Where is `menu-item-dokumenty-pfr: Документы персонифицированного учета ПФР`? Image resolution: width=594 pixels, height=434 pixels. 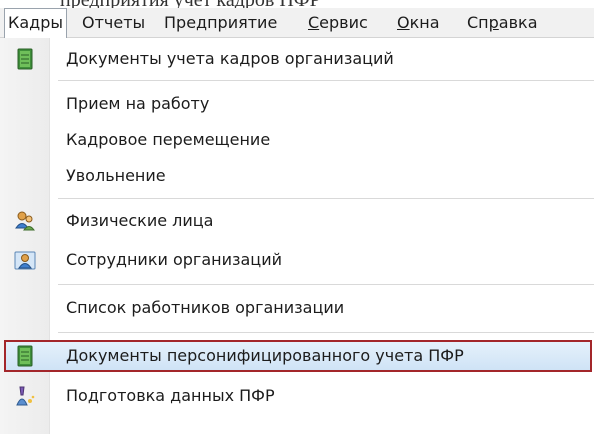 menu-item-dokumenty-pfr: Документы персонифицированного учета ПФР is located at coordinates (297, 356).